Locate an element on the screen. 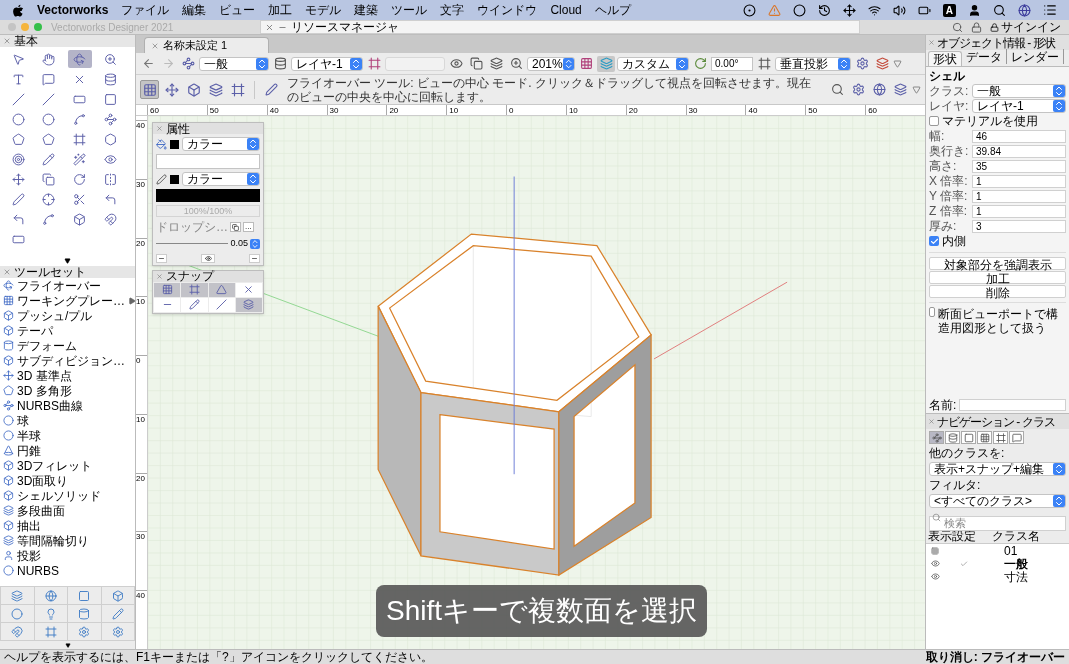 Image resolution: width=1069 pixels, height=664 pixels. menu-item: ビュー is located at coordinates (237, 10).